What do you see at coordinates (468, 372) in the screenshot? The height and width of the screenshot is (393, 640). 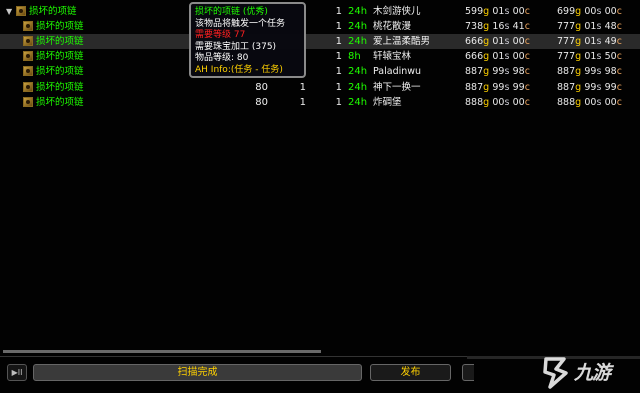 I see `partial-button` at bounding box center [468, 372].